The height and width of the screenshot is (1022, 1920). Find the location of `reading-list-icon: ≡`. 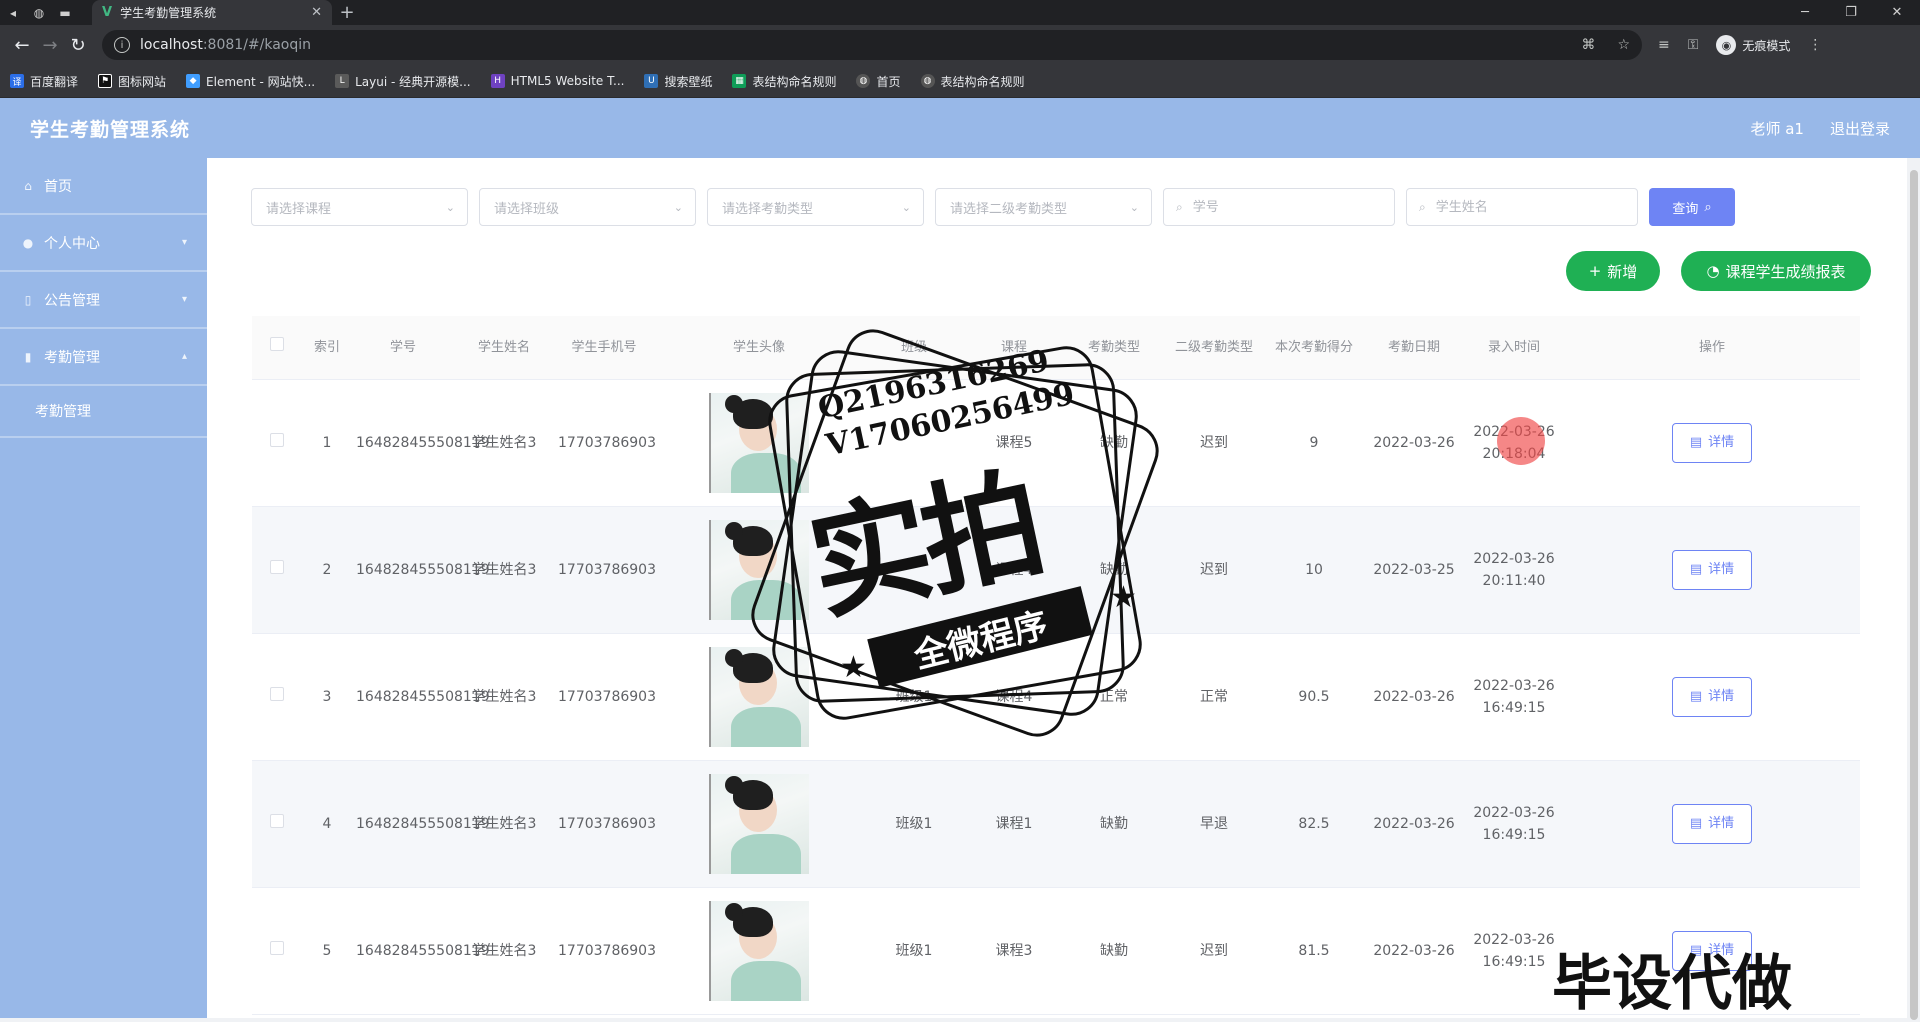

reading-list-icon: ≡ is located at coordinates (1664, 45).